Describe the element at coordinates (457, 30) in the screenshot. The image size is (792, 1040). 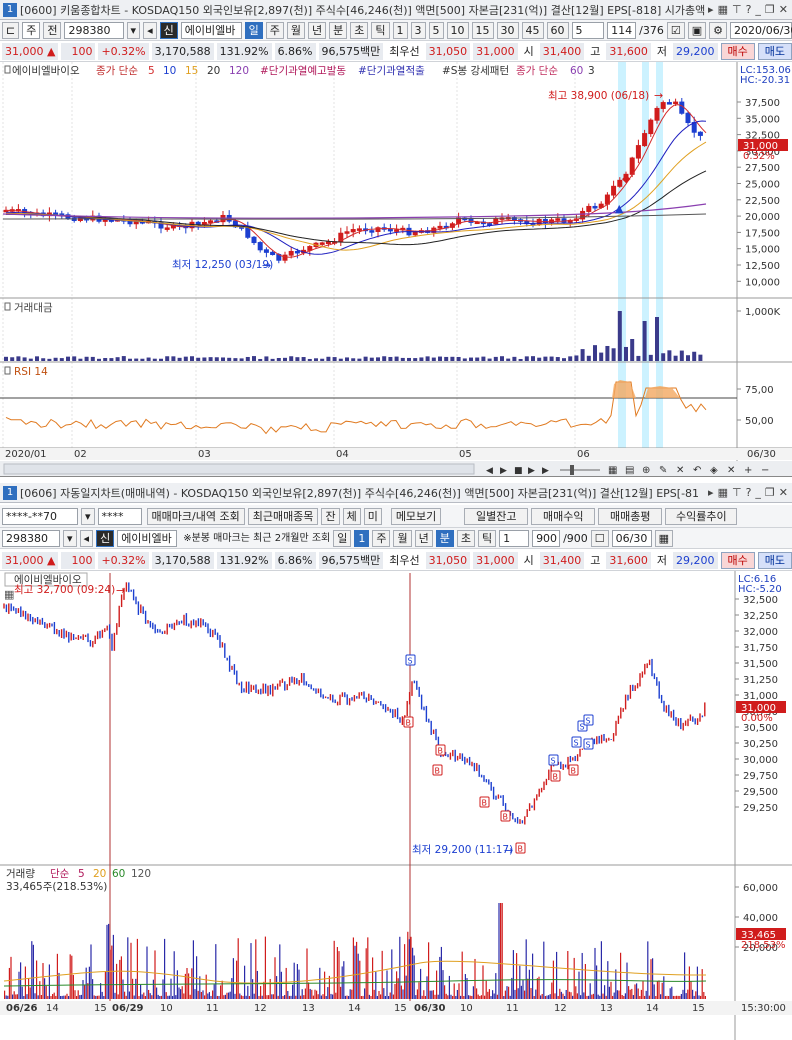
I see `interval-10: 10` at that location.